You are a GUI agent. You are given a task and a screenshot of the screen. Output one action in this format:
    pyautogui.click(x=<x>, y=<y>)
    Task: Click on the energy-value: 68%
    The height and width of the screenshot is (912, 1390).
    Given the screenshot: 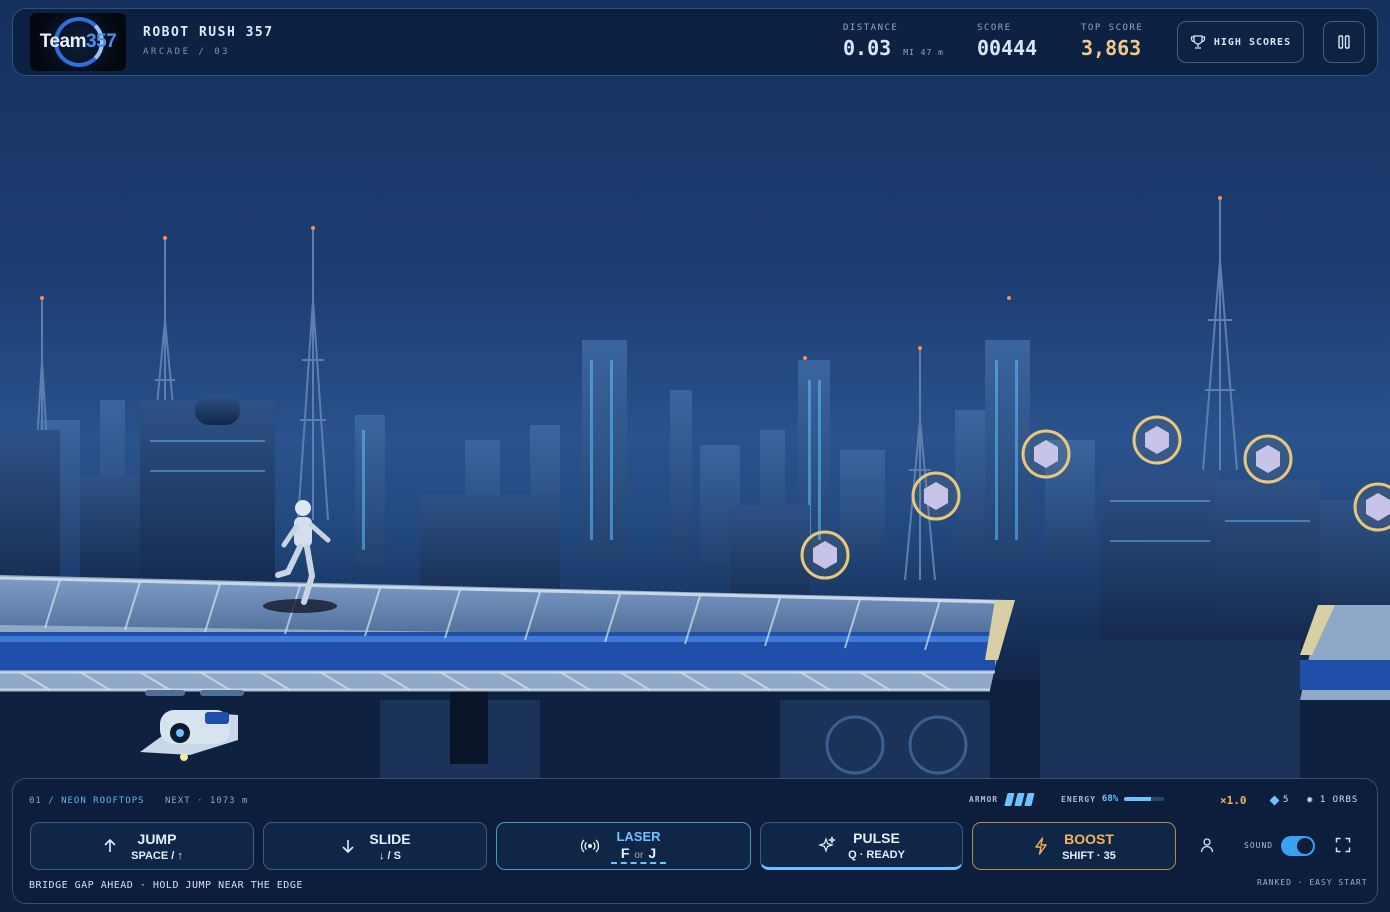 What is the action you would take?
    pyautogui.click(x=1110, y=799)
    